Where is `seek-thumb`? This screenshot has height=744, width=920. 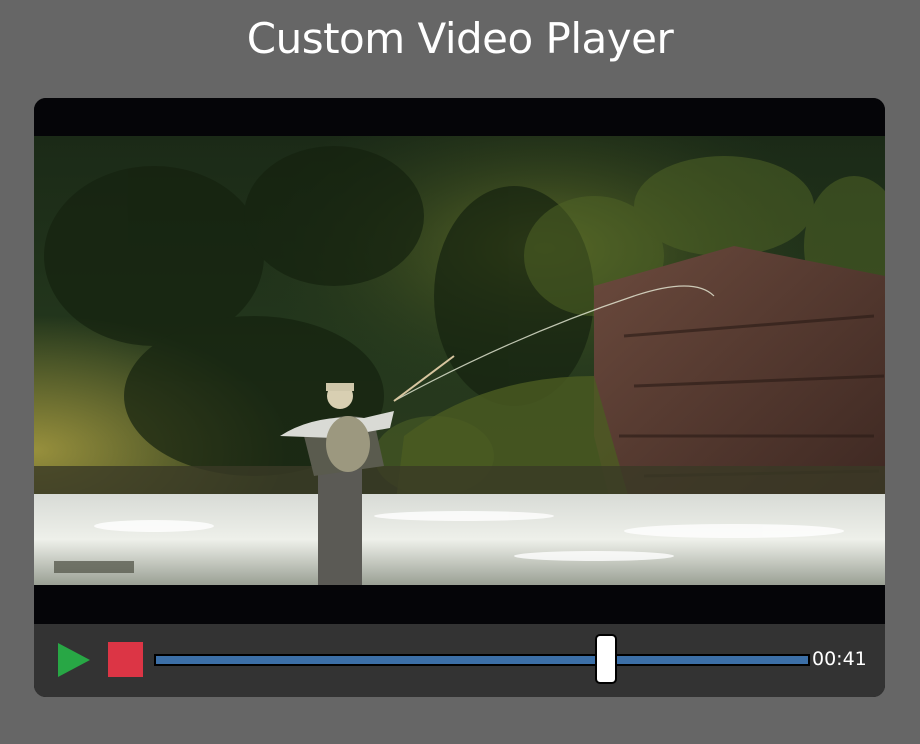 seek-thumb is located at coordinates (605, 659).